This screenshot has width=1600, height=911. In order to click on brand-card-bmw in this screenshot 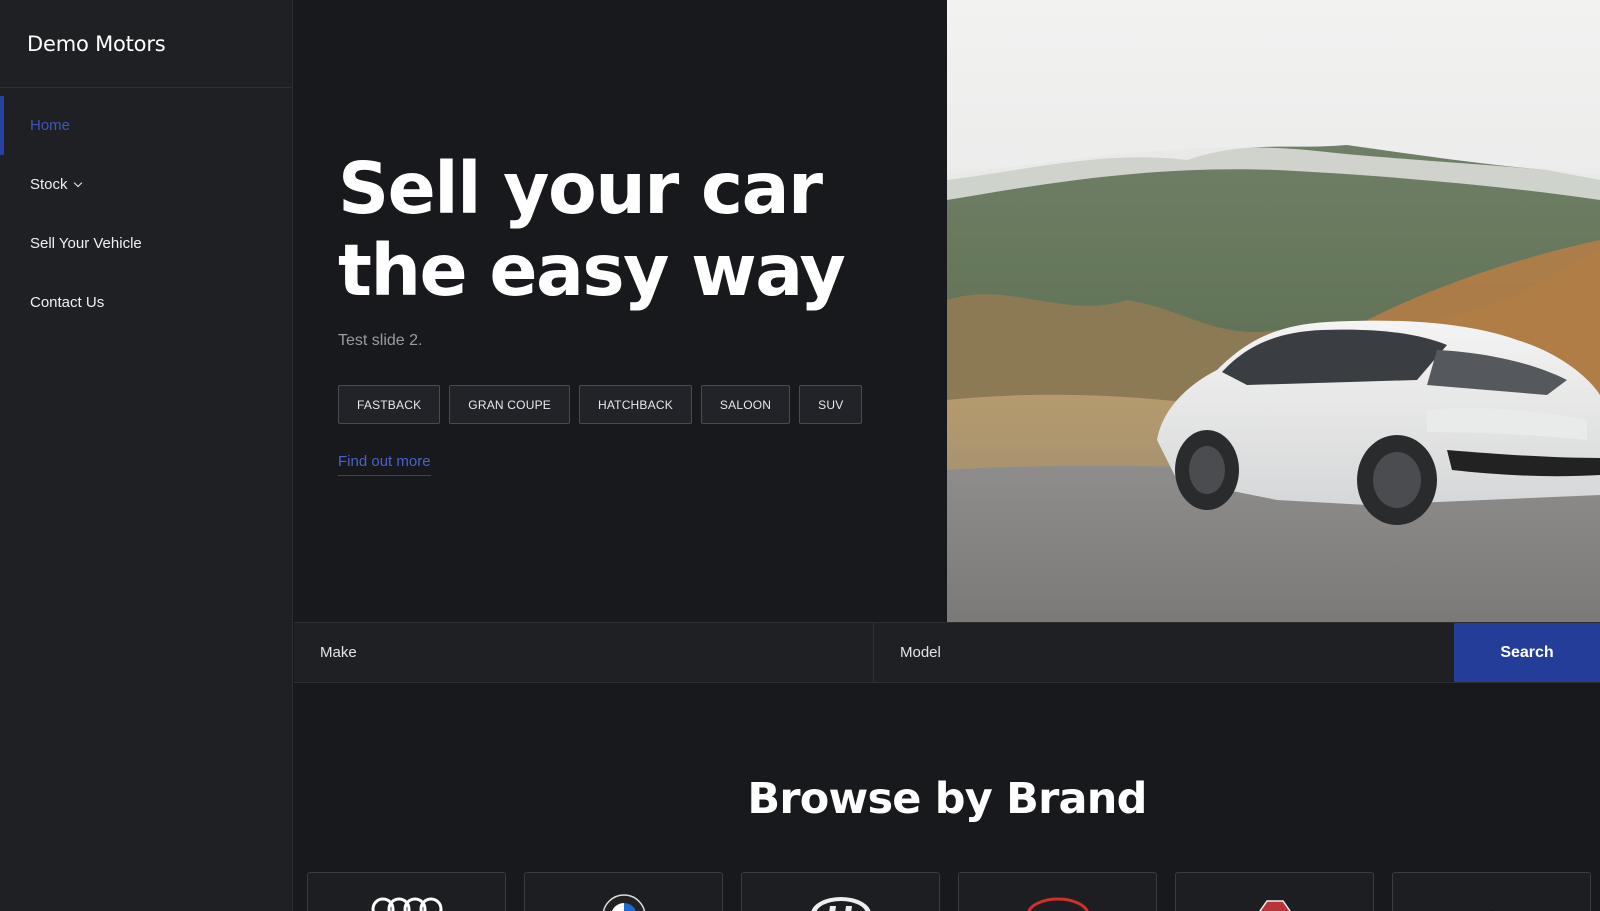, I will do `click(623, 891)`.